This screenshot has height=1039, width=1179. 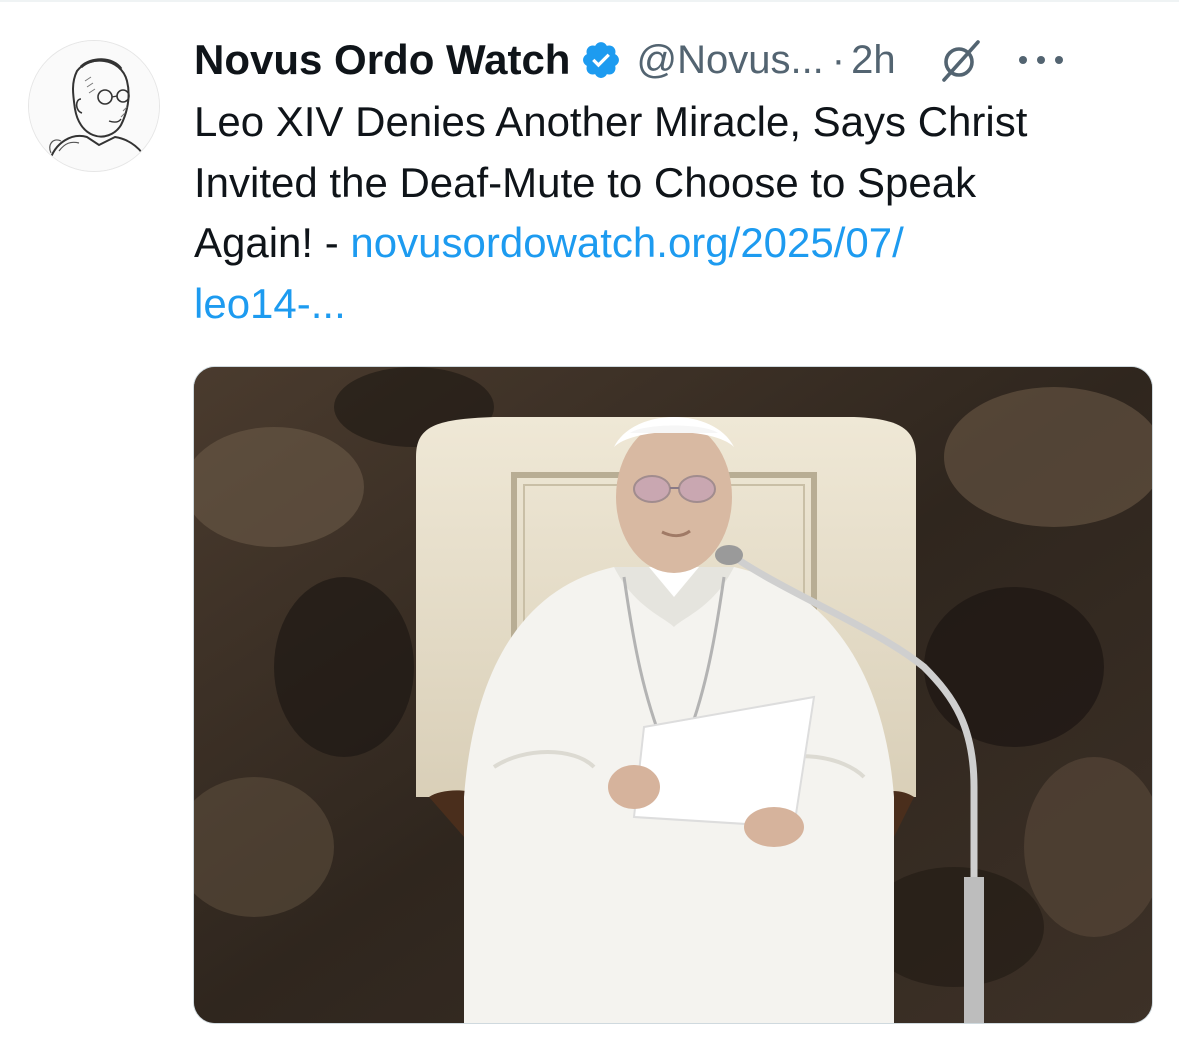 I want to click on tweet-text-line: Again! -, so click(x=272, y=242).